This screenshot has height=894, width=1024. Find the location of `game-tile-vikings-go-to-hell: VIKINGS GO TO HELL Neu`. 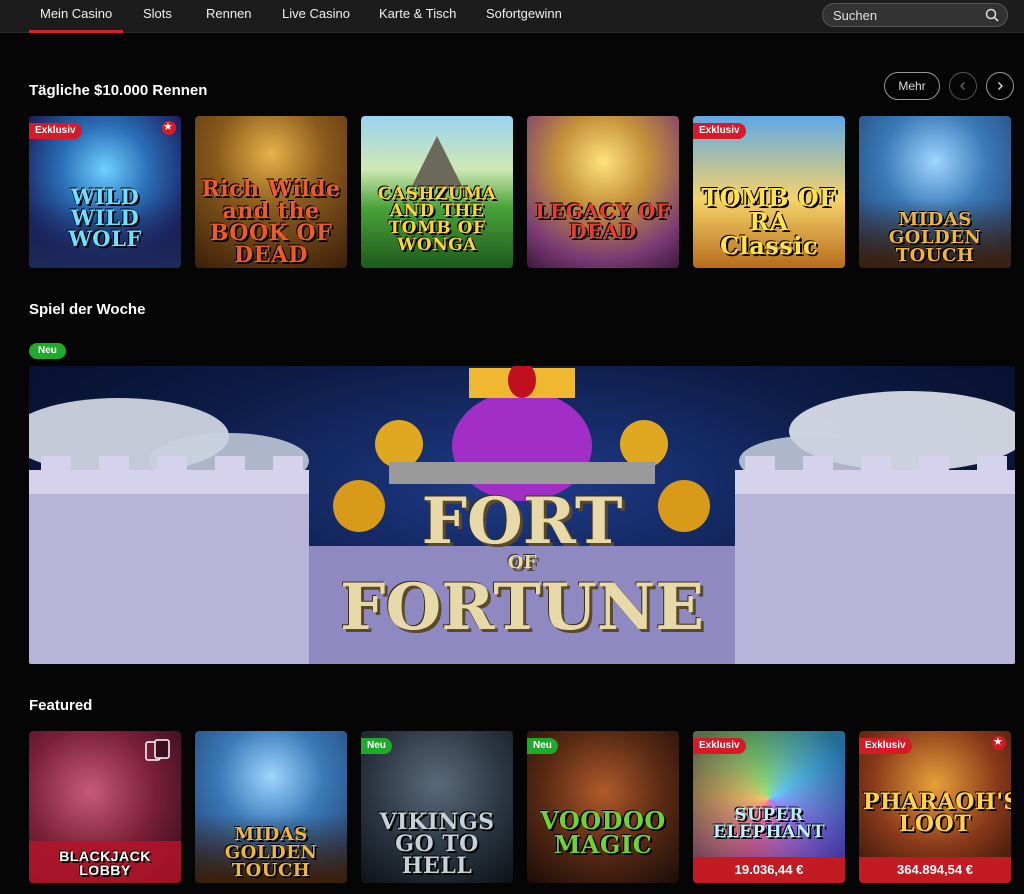

game-tile-vikings-go-to-hell: VIKINGS GO TO HELL Neu is located at coordinates (437, 807).